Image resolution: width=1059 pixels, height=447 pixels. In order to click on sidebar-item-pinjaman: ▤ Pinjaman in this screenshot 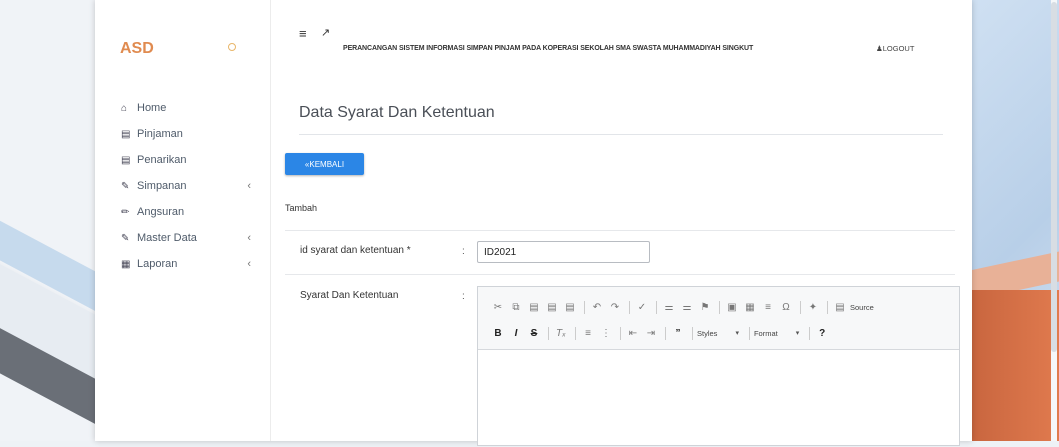, I will do `click(180, 134)`.